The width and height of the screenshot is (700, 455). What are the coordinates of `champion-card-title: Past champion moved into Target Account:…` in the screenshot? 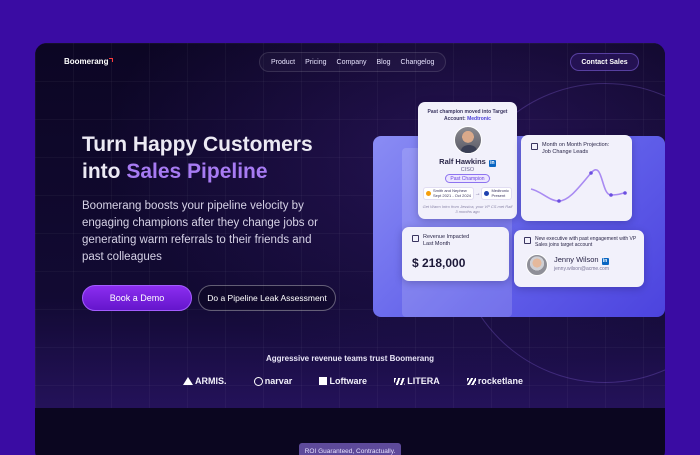 It's located at (467, 115).